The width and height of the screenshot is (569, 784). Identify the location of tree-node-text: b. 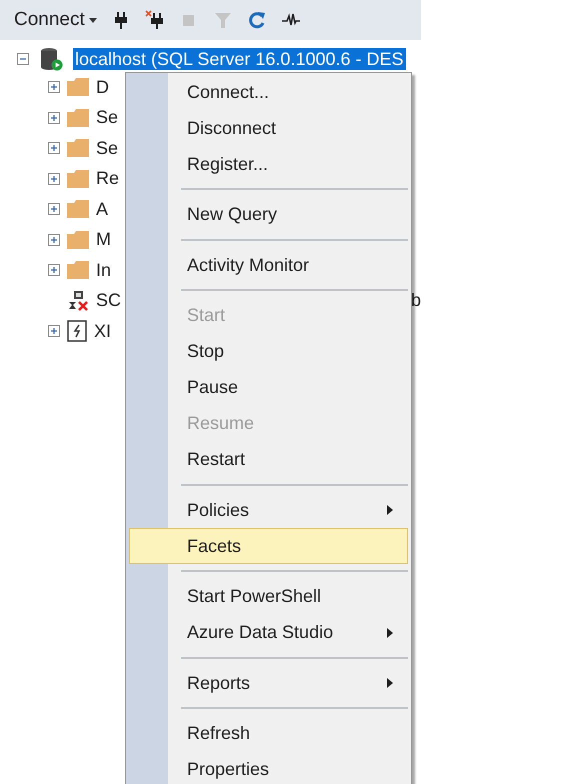
(416, 300).